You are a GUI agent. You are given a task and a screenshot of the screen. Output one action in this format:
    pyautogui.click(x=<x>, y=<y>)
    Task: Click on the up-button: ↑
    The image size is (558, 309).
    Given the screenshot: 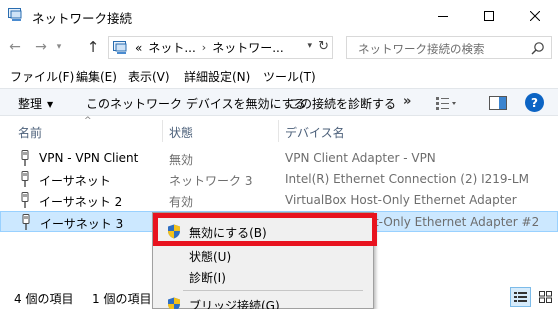 What is the action you would take?
    pyautogui.click(x=93, y=47)
    